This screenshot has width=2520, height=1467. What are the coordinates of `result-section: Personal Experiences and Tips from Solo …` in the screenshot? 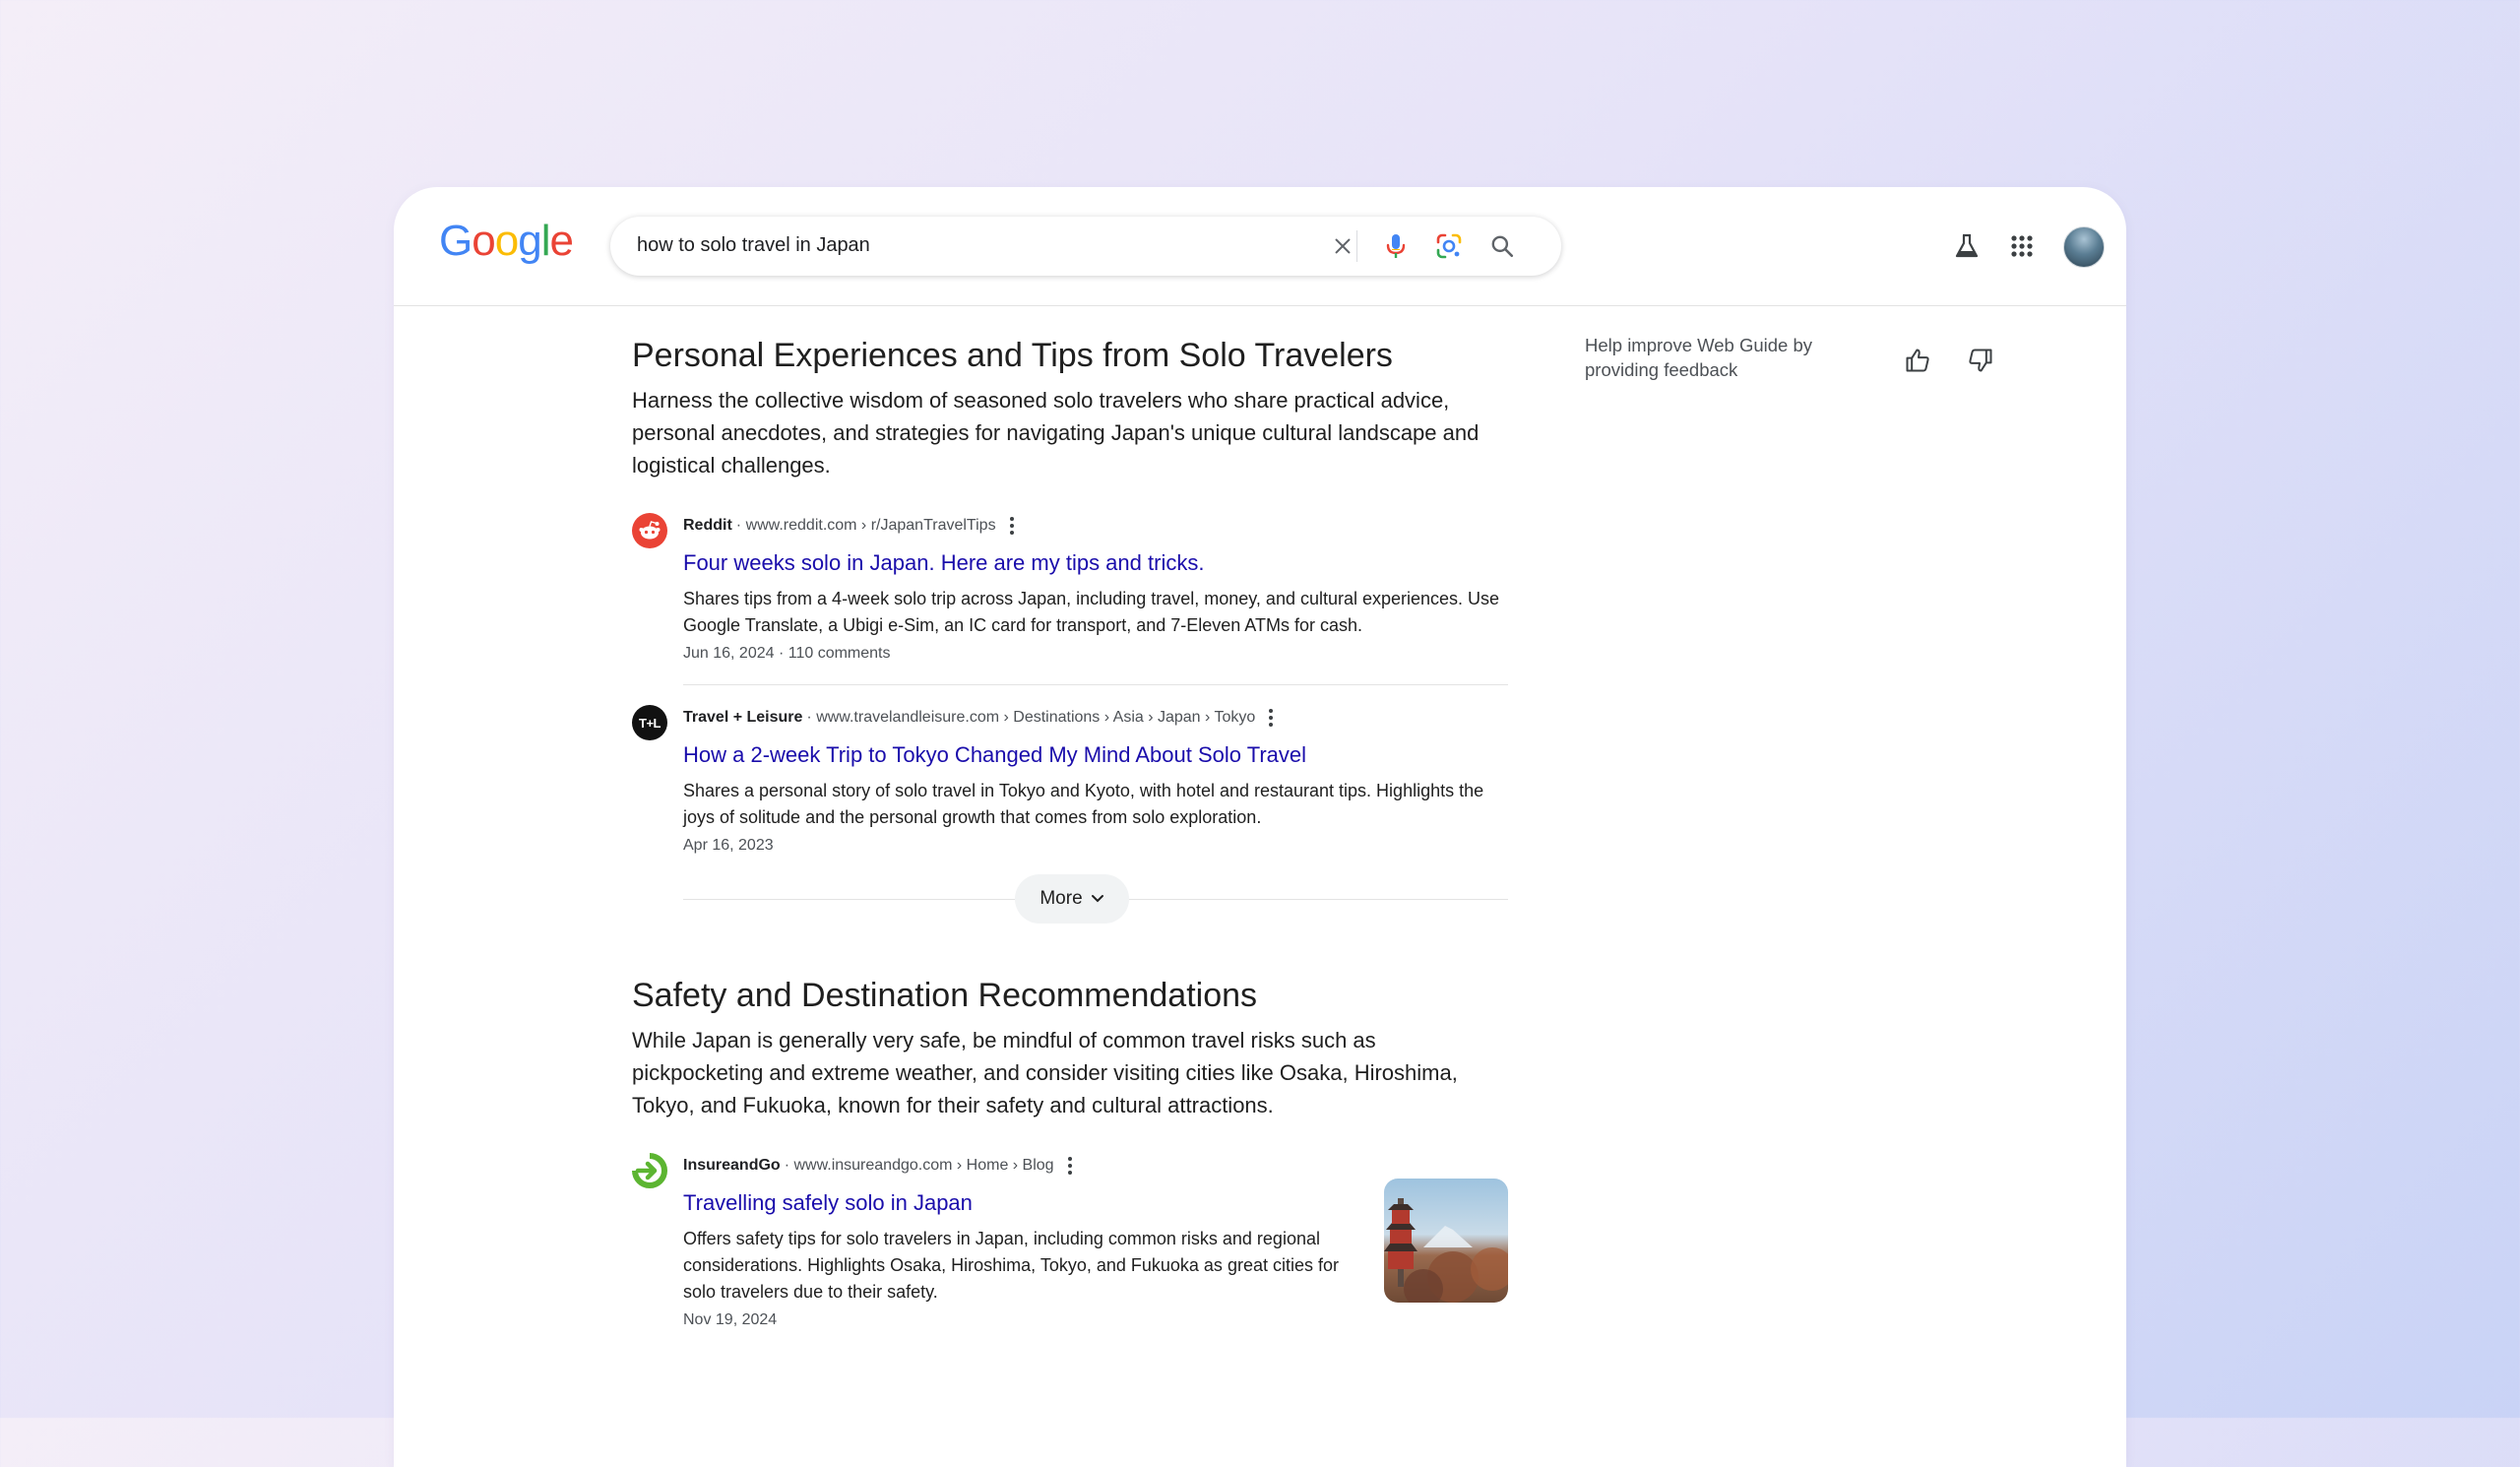 It's located at (1070, 629).